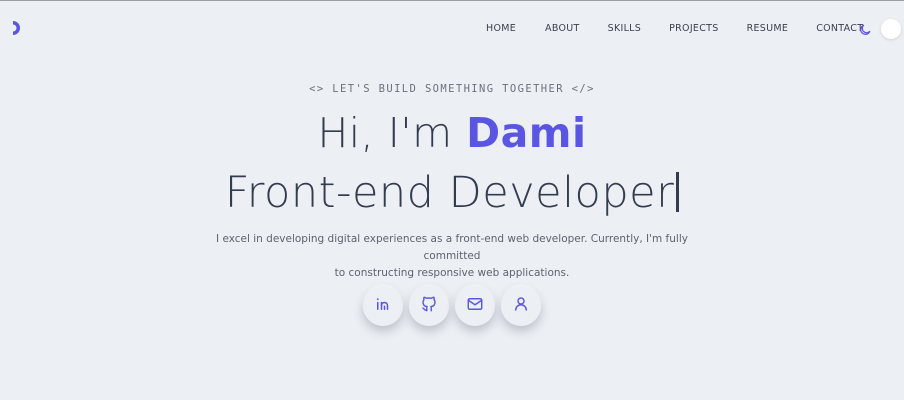 The width and height of the screenshot is (904, 400). I want to click on social-links, so click(452, 306).